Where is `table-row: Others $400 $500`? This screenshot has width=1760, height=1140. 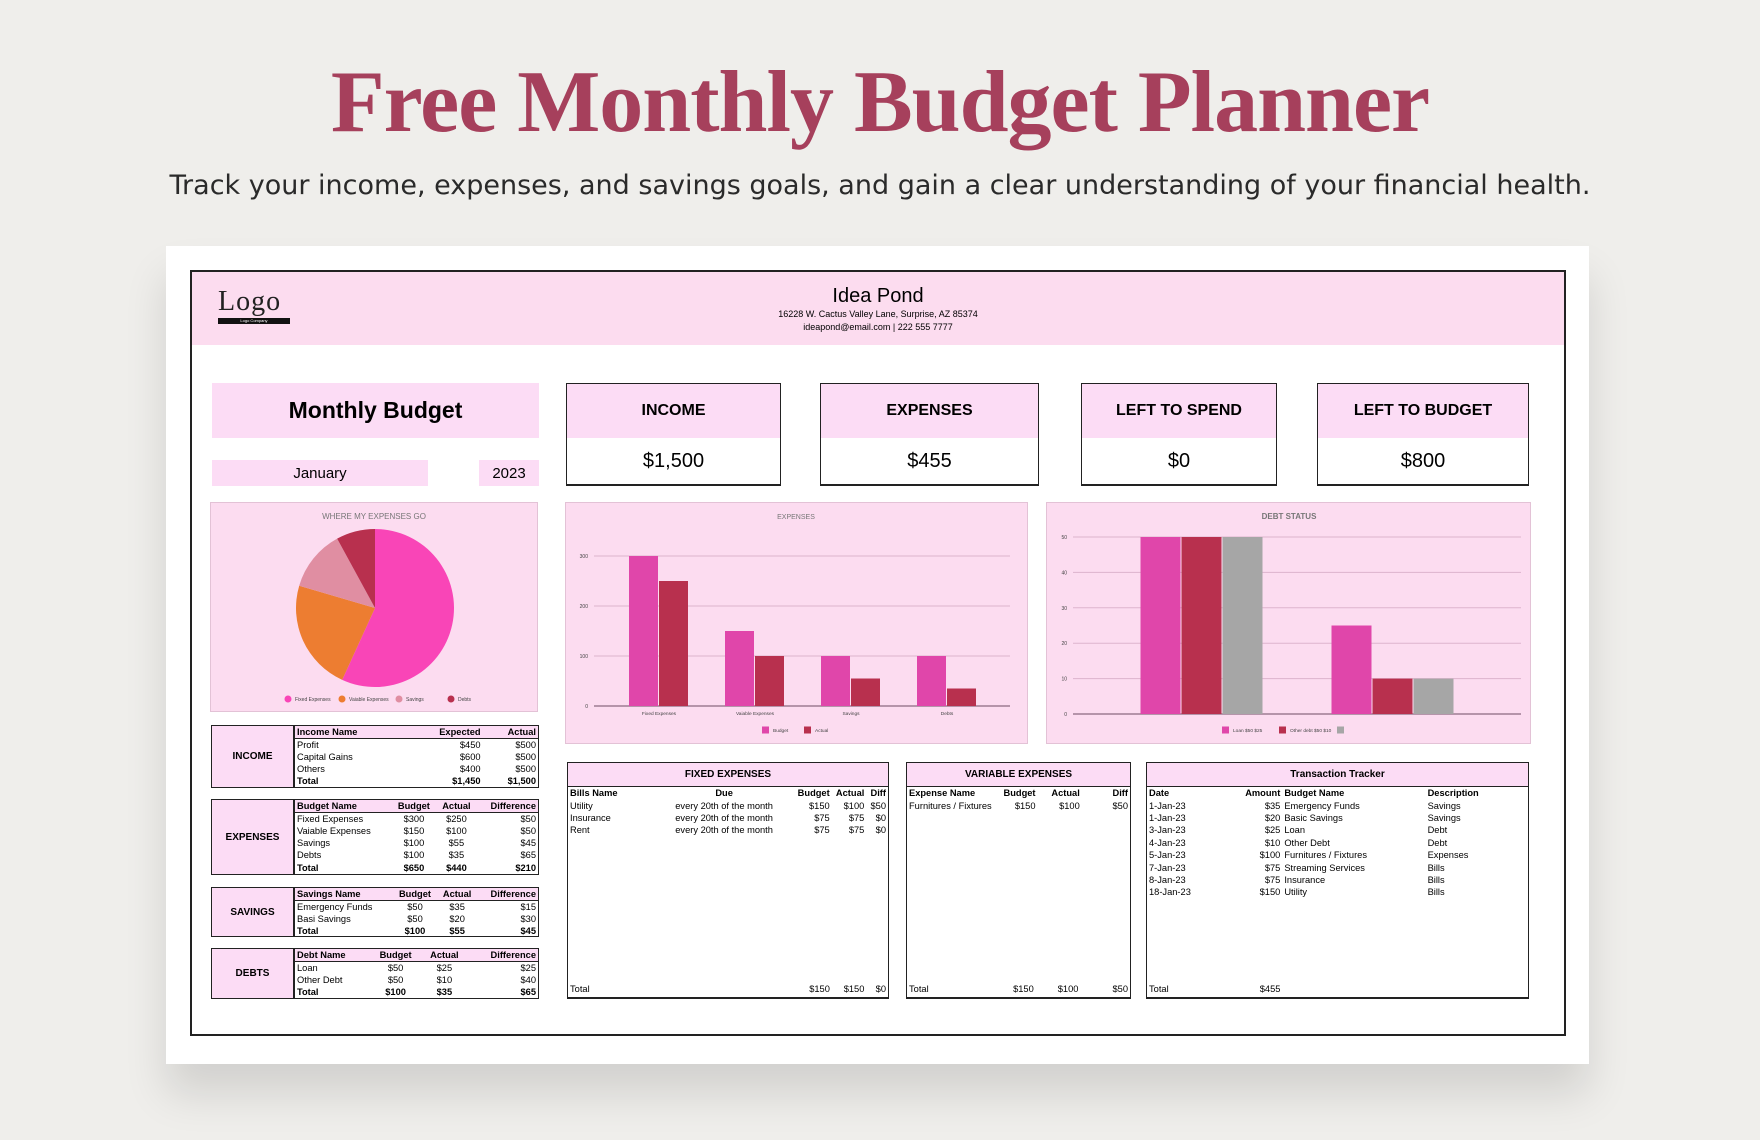 table-row: Others $400 $500 is located at coordinates (416, 769).